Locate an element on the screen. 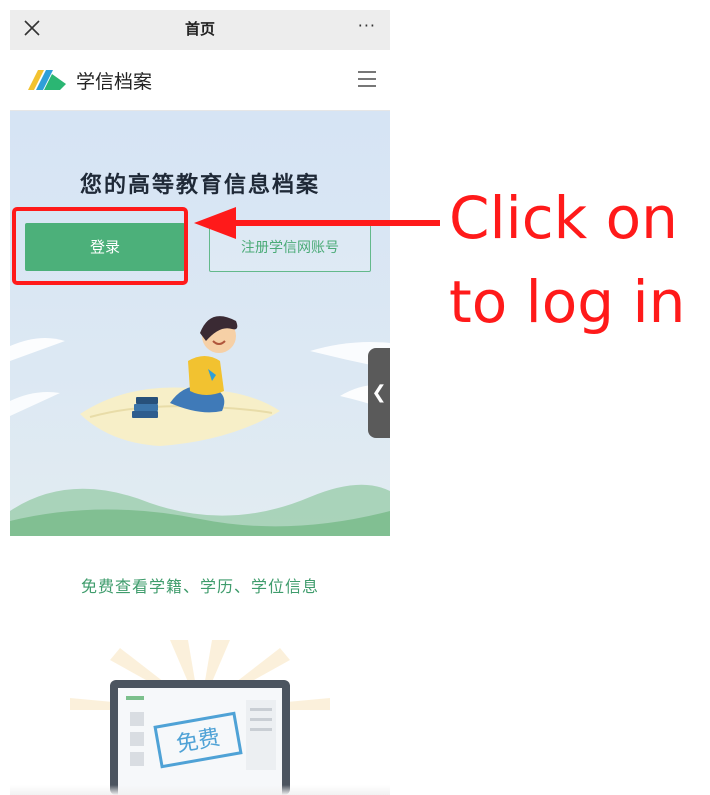 This screenshot has width=710, height=795. annotation-text-line-1: Click on is located at coordinates (563, 218).